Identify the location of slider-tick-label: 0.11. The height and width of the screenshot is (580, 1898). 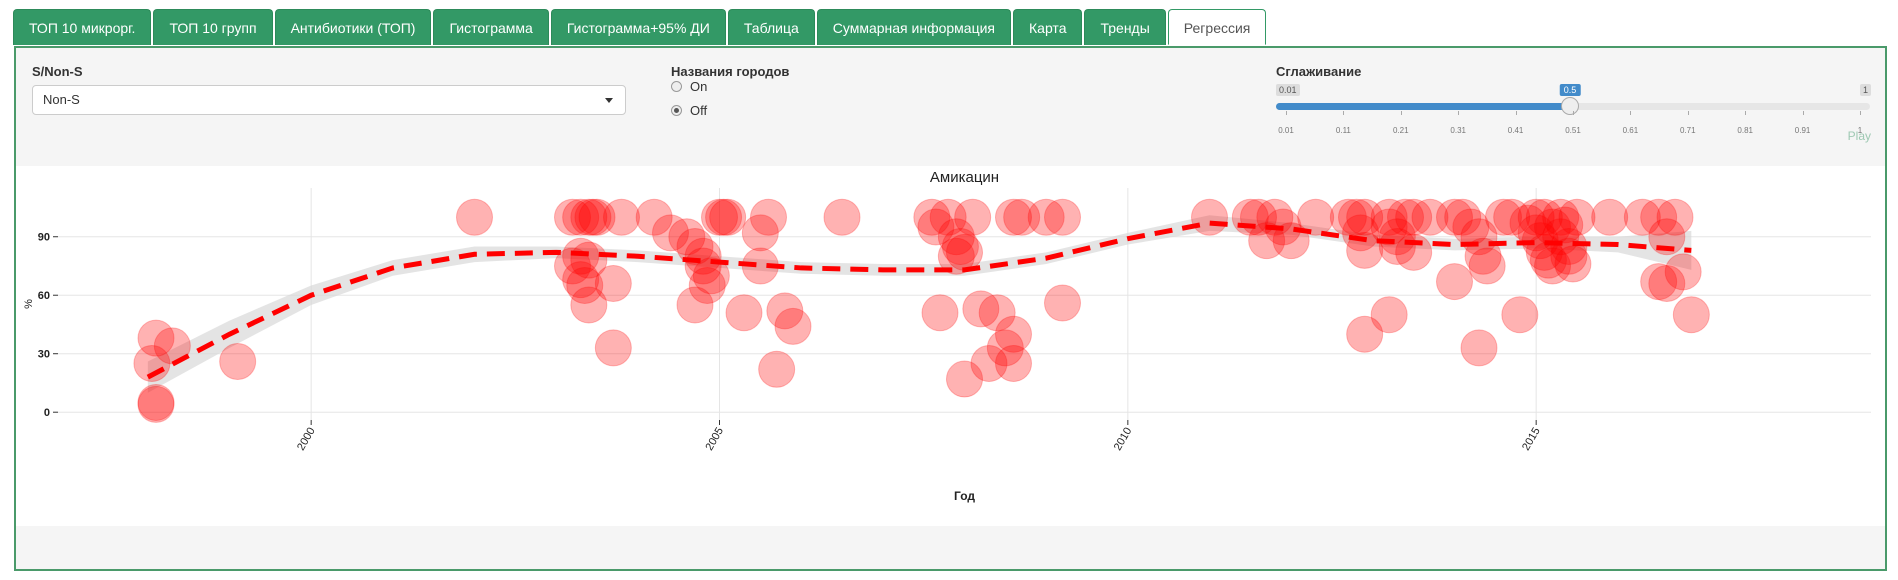
(1343, 130).